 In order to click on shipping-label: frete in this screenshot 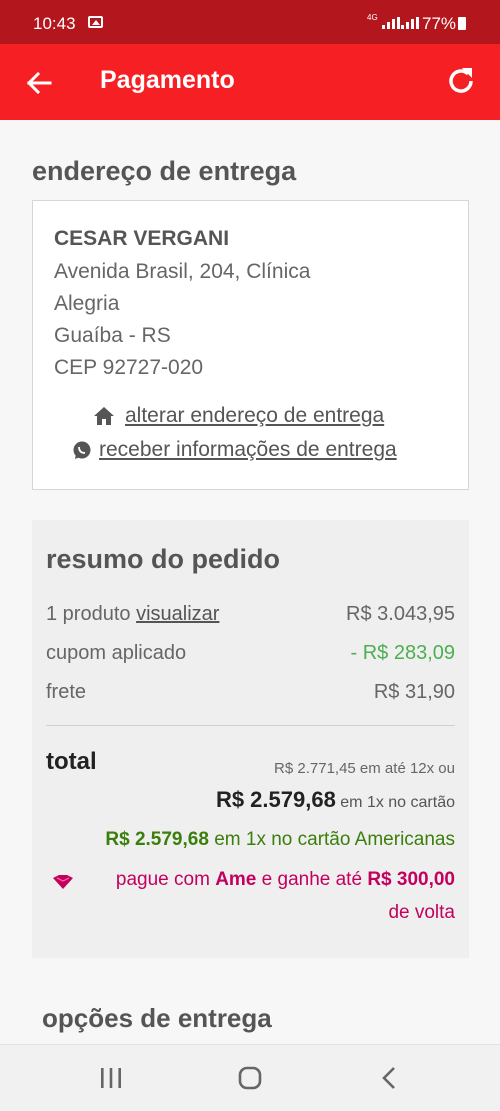, I will do `click(66, 692)`.